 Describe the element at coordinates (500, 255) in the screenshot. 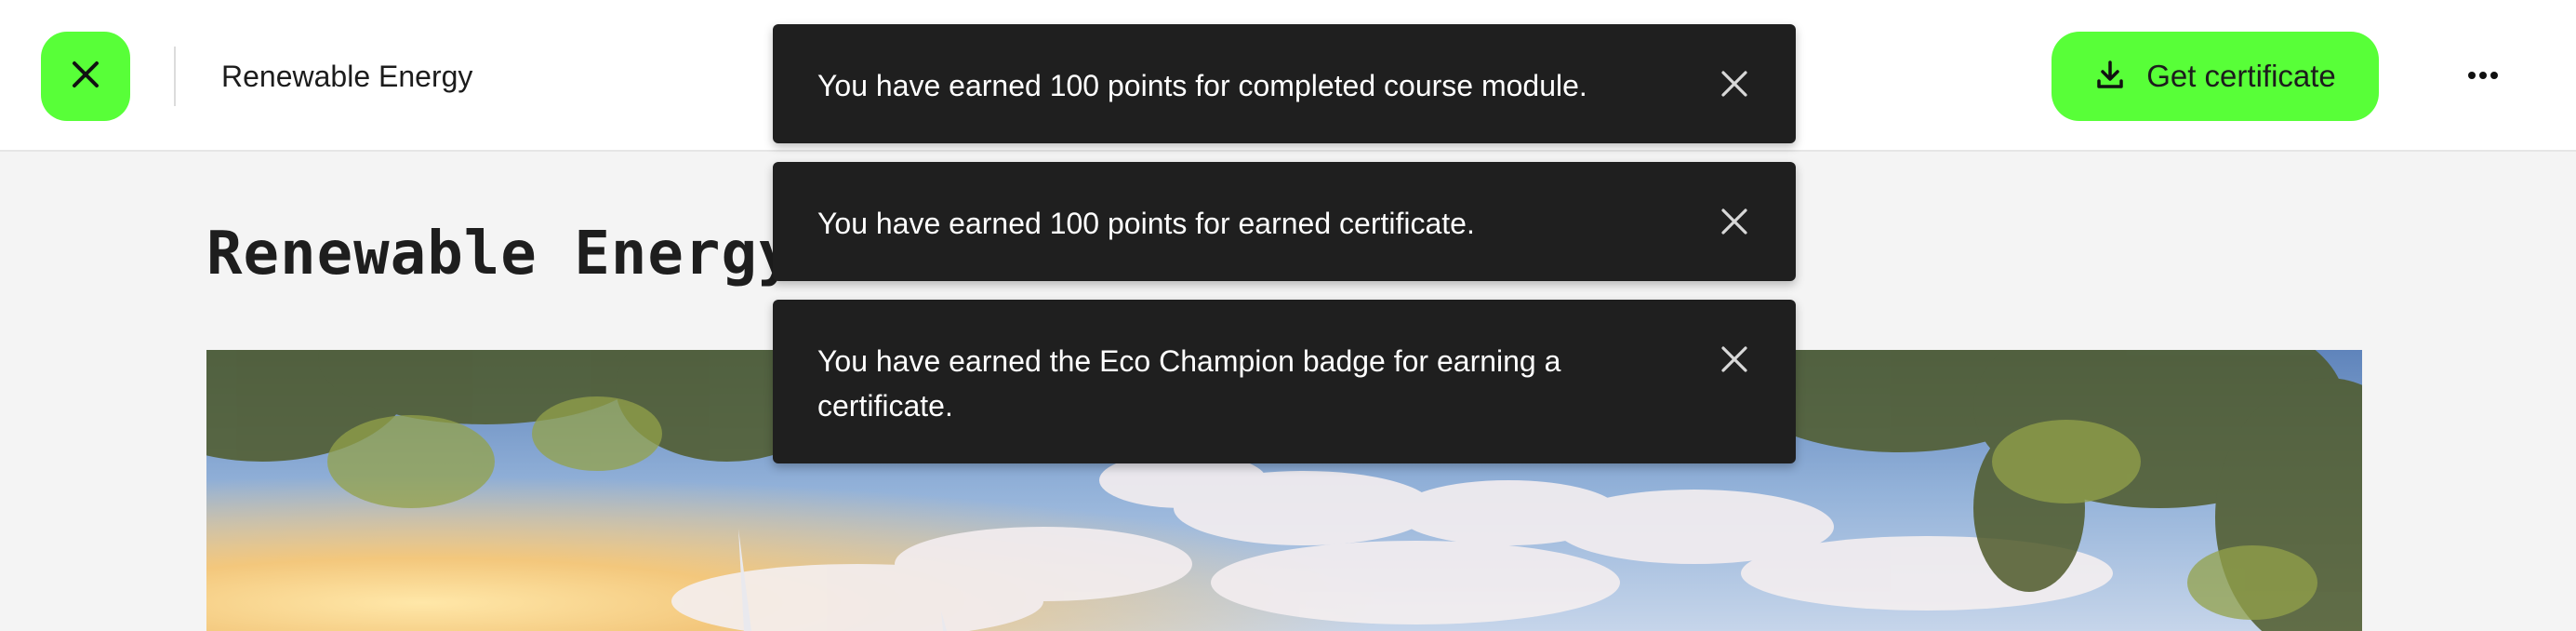

I see `page-heading: Renewable Energy` at that location.